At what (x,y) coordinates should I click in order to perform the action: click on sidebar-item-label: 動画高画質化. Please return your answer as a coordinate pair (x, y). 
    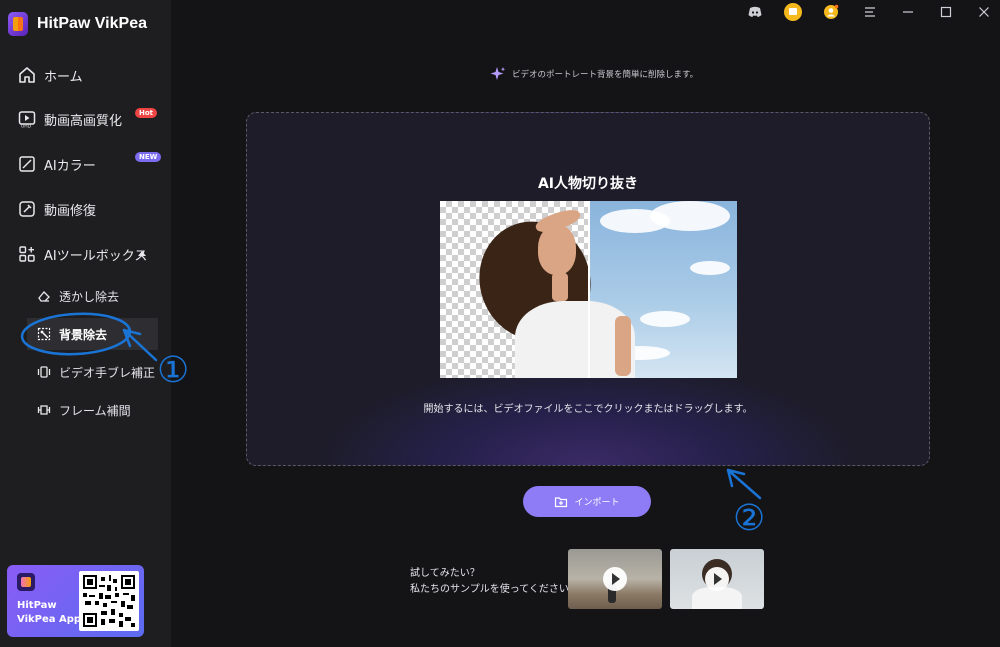
    Looking at the image, I should click on (83, 121).